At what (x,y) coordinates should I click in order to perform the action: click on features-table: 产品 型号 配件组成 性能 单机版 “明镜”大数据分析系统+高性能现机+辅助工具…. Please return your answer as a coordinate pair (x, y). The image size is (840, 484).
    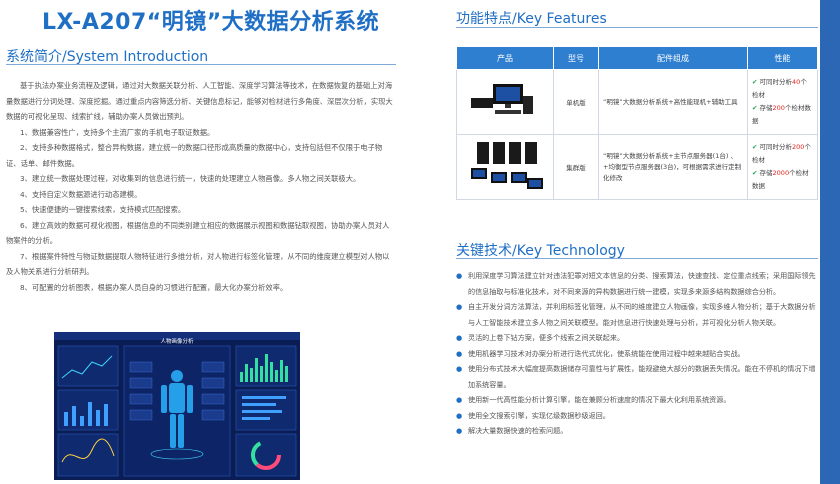
    Looking at the image, I should click on (637, 123).